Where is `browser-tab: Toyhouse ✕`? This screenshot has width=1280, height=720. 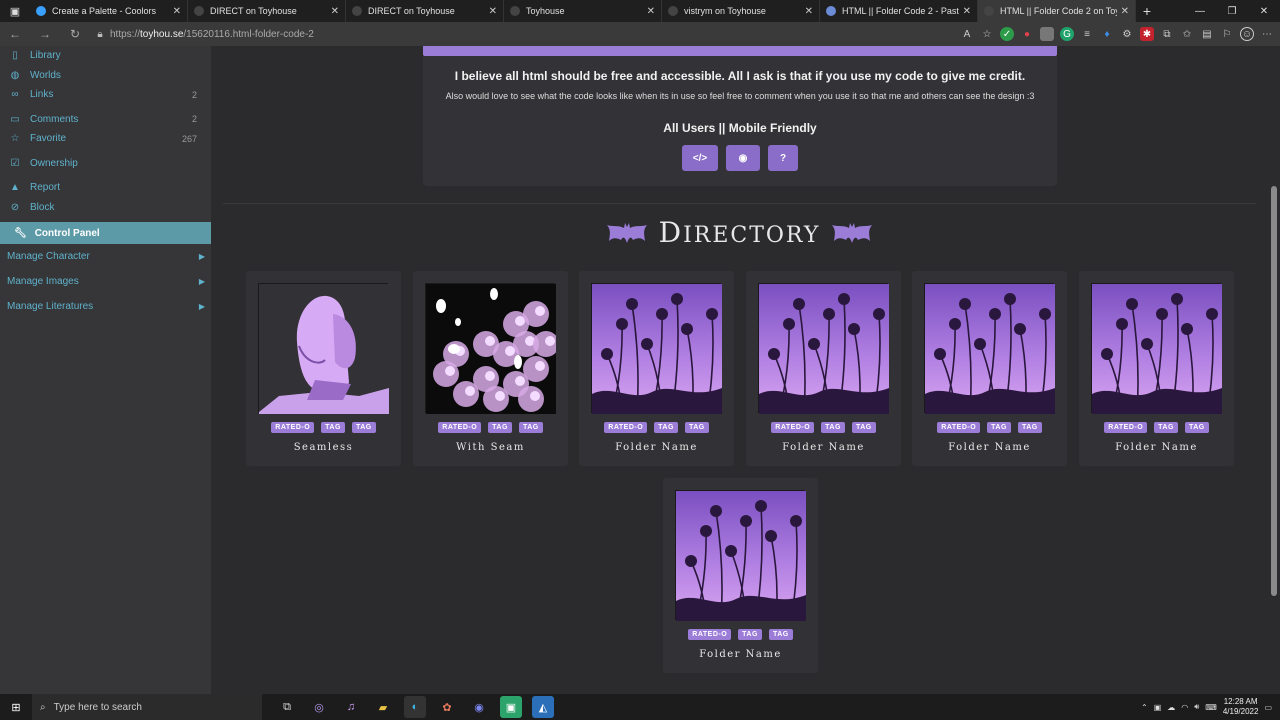 browser-tab: Toyhouse ✕ is located at coordinates (583, 11).